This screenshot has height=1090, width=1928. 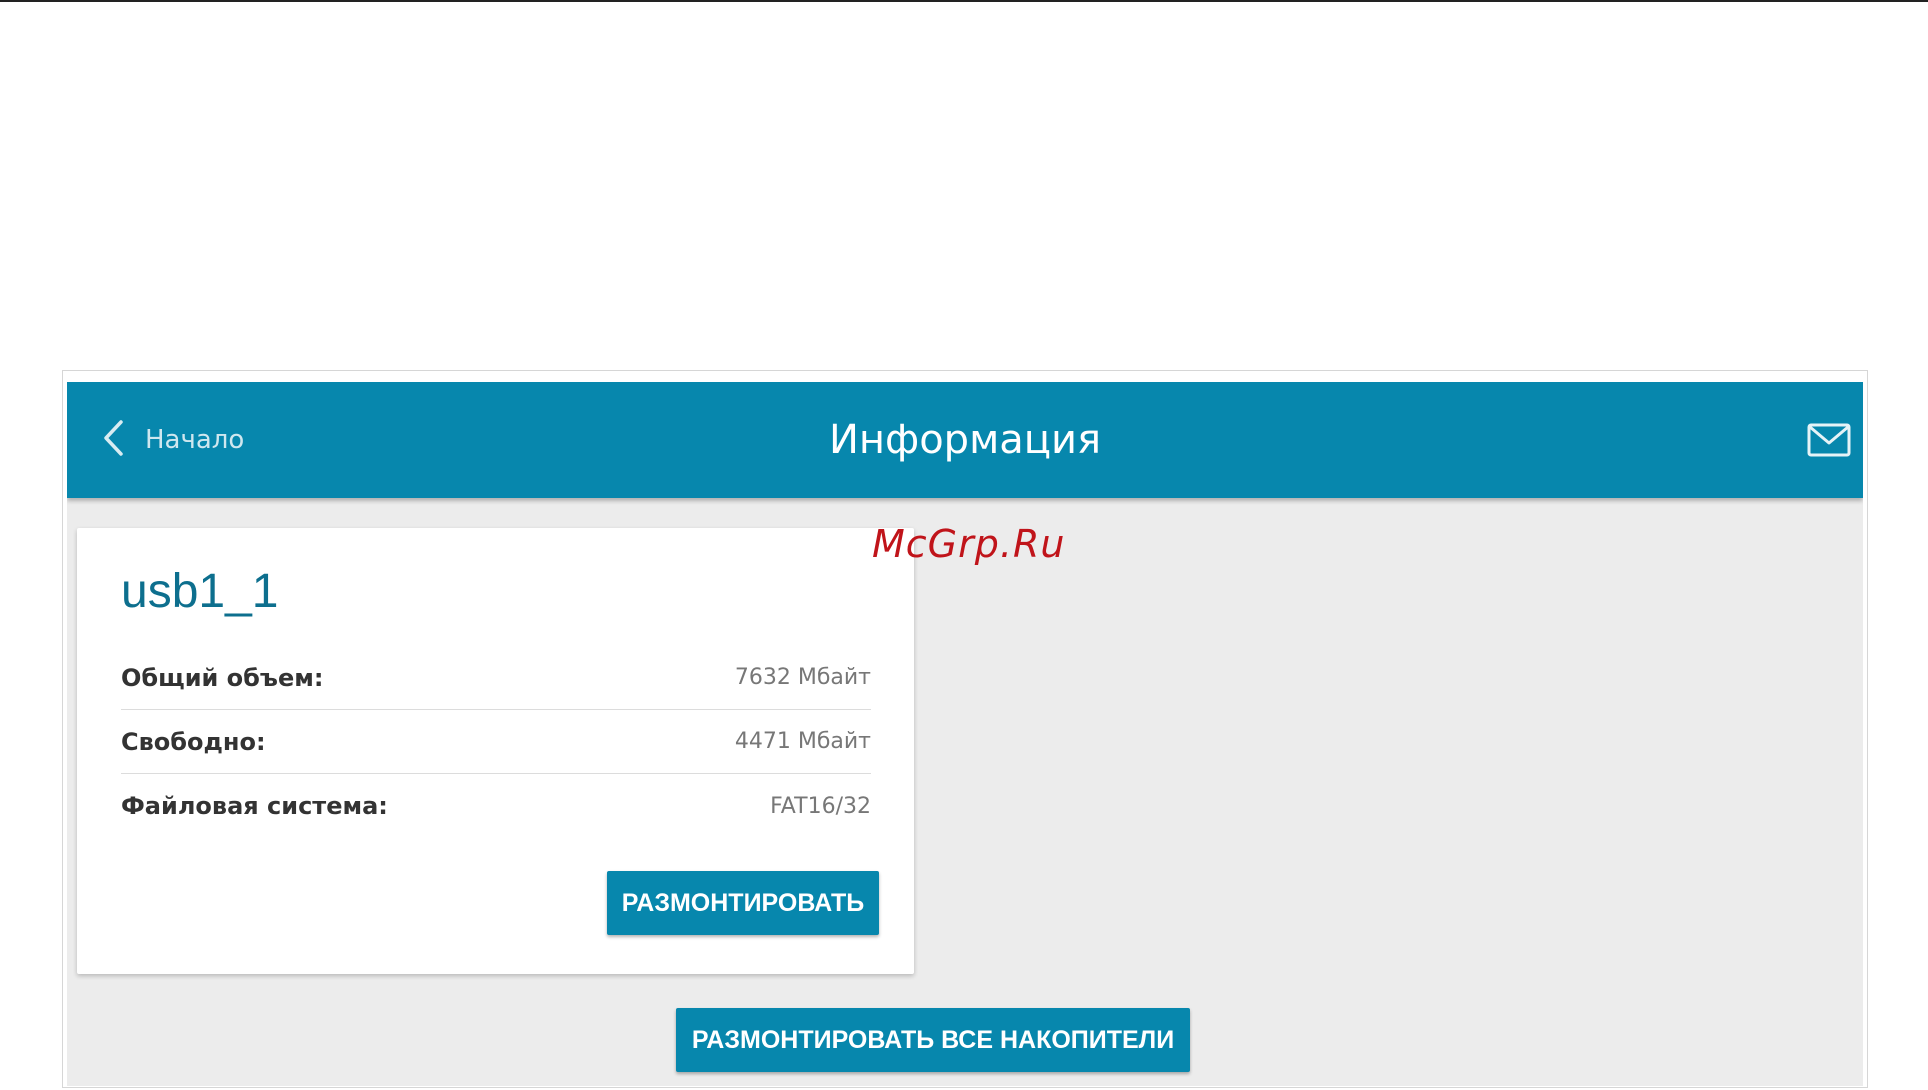 What do you see at coordinates (802, 677) in the screenshot?
I see `info-row-value: 7632 Мбайт` at bounding box center [802, 677].